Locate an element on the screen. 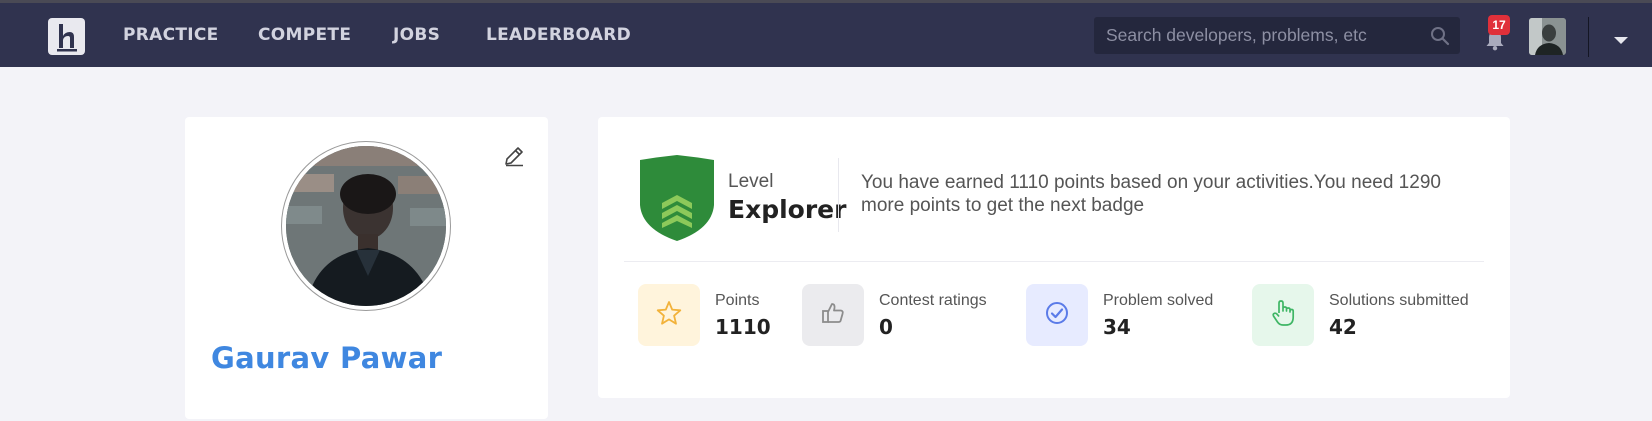 The width and height of the screenshot is (1652, 421). points-stat-icon-box is located at coordinates (669, 315).